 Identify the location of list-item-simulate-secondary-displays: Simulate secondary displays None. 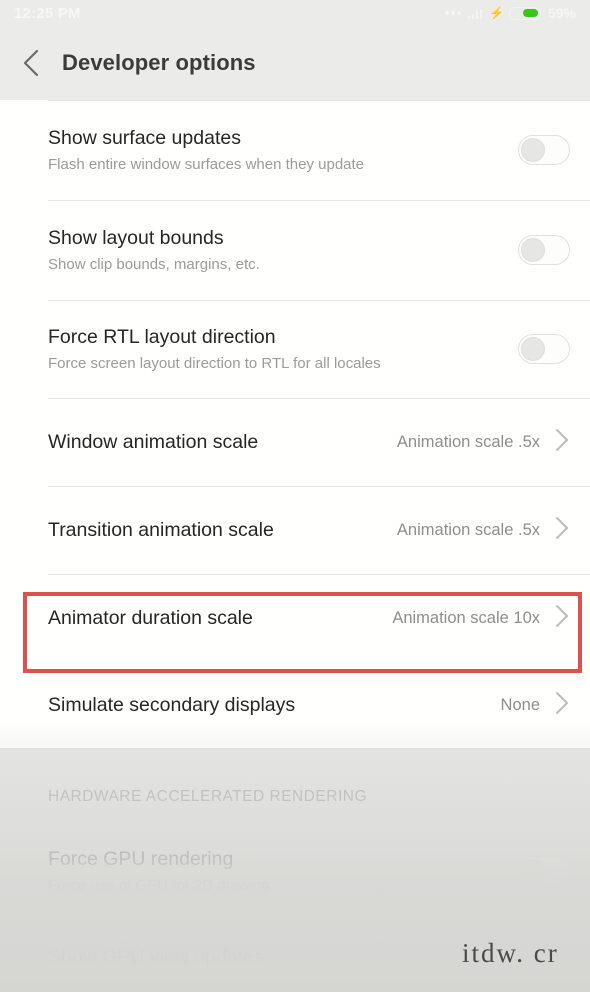
(295, 705).